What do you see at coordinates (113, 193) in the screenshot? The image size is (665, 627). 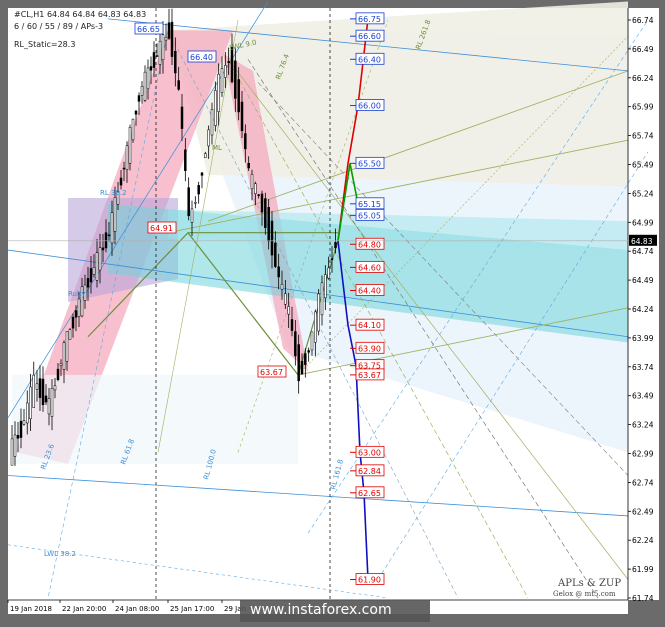 I see `line-label: RL 38.2` at bounding box center [113, 193].